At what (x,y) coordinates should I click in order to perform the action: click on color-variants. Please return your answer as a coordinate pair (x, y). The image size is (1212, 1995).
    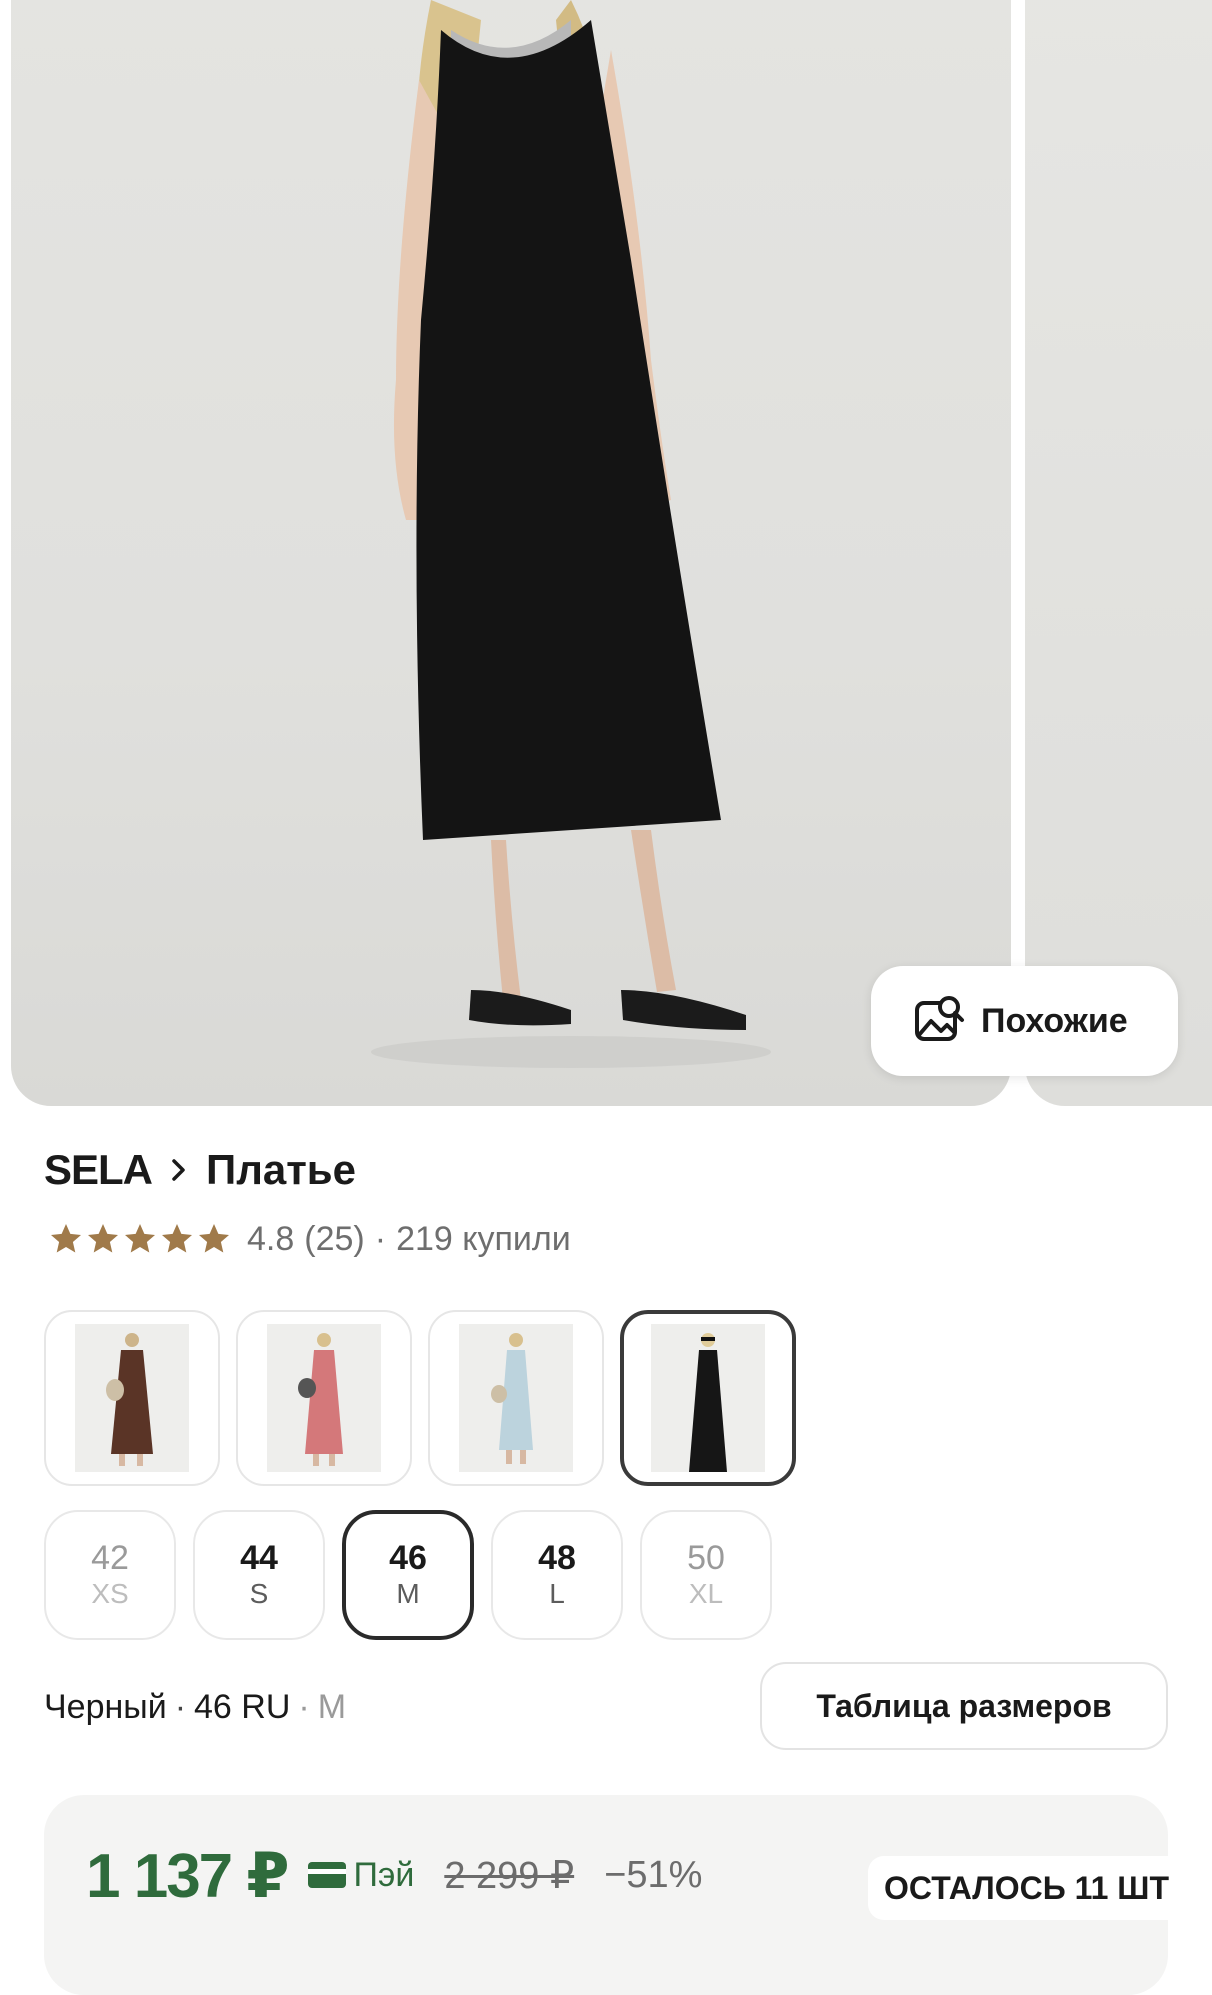
    Looking at the image, I should click on (428, 1398).